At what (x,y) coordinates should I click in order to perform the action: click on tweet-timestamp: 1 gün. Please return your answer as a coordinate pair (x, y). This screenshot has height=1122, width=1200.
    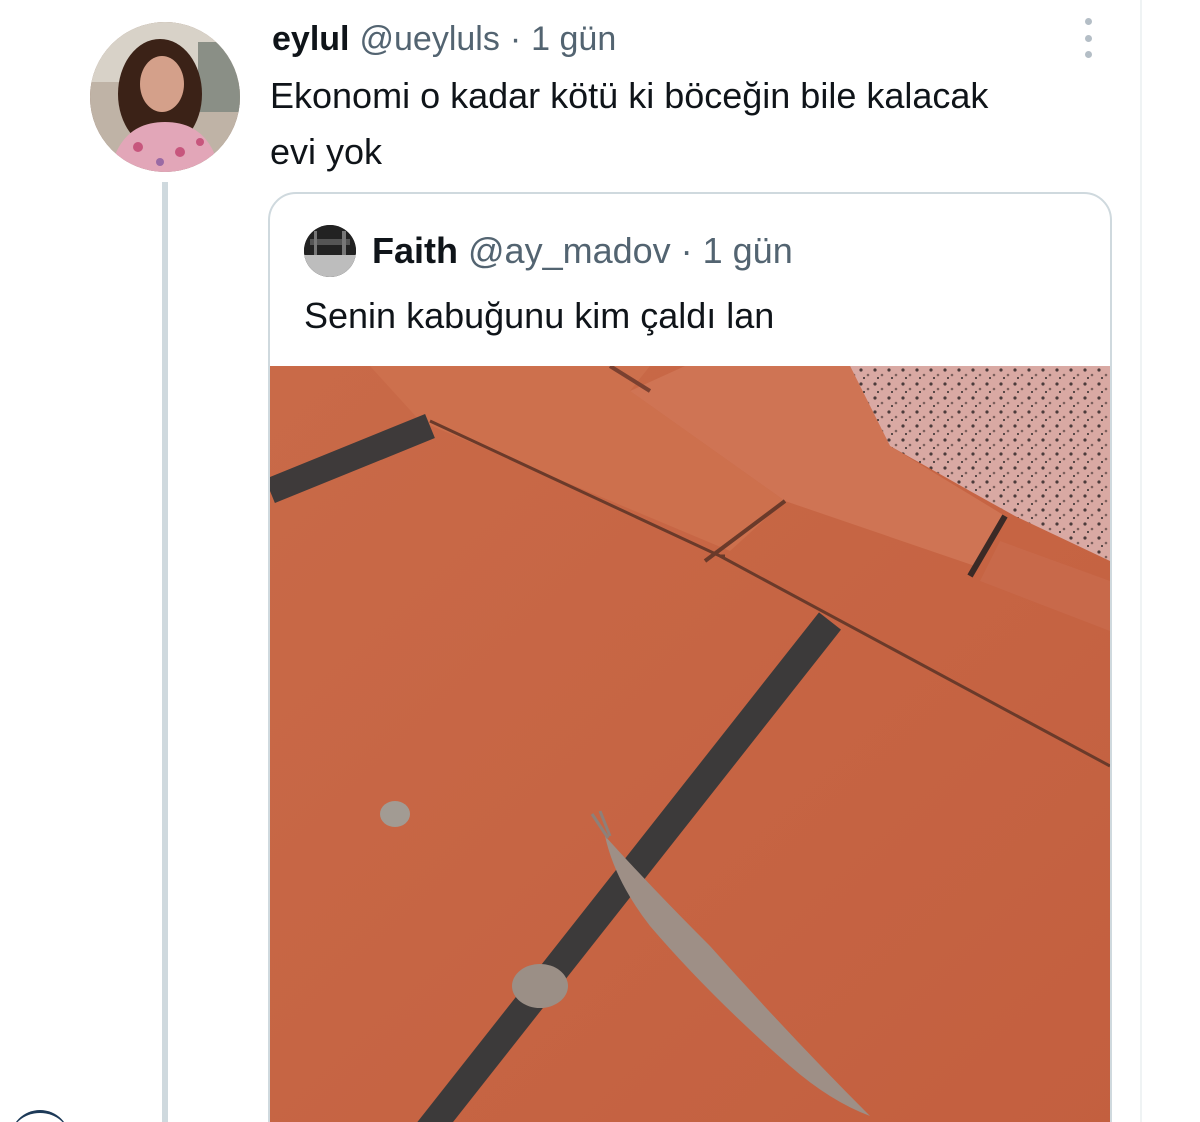
    Looking at the image, I should click on (573, 39).